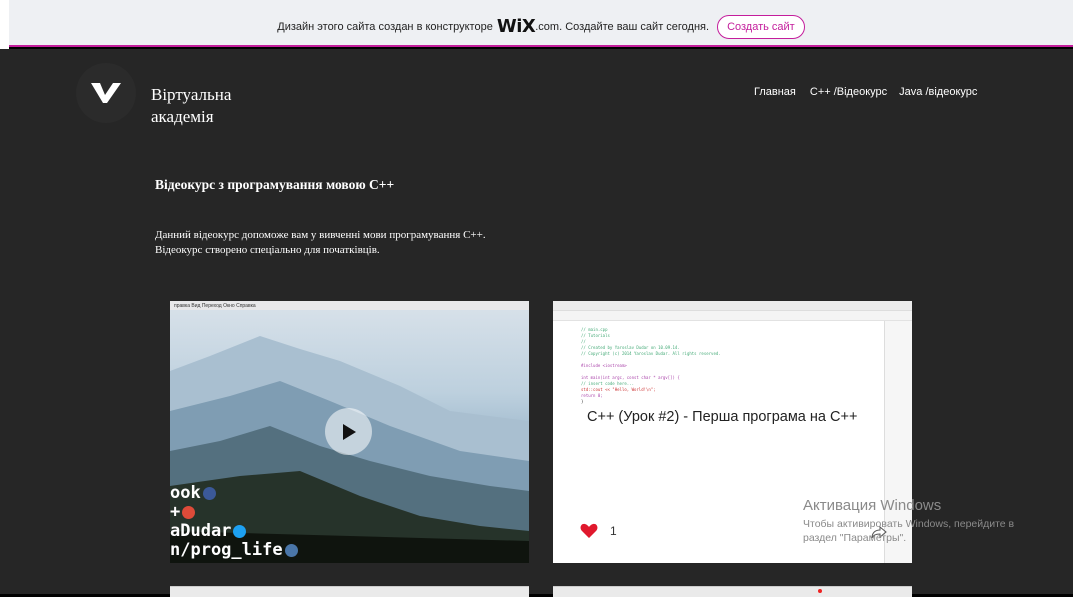  What do you see at coordinates (589, 531) in the screenshot?
I see `heart-icon` at bounding box center [589, 531].